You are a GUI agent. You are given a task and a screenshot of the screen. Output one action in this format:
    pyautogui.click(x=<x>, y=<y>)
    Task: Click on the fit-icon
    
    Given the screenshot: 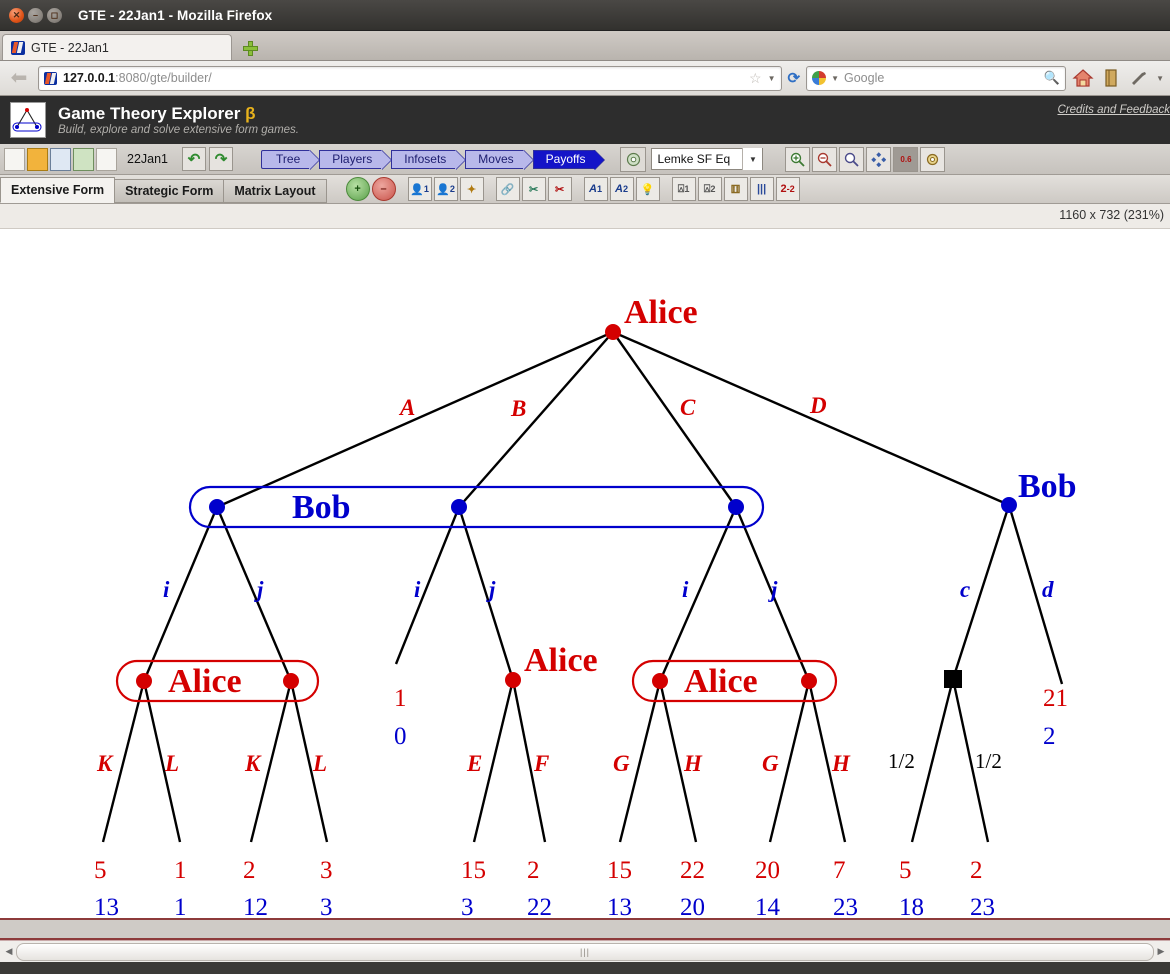 What is the action you would take?
    pyautogui.click(x=879, y=159)
    